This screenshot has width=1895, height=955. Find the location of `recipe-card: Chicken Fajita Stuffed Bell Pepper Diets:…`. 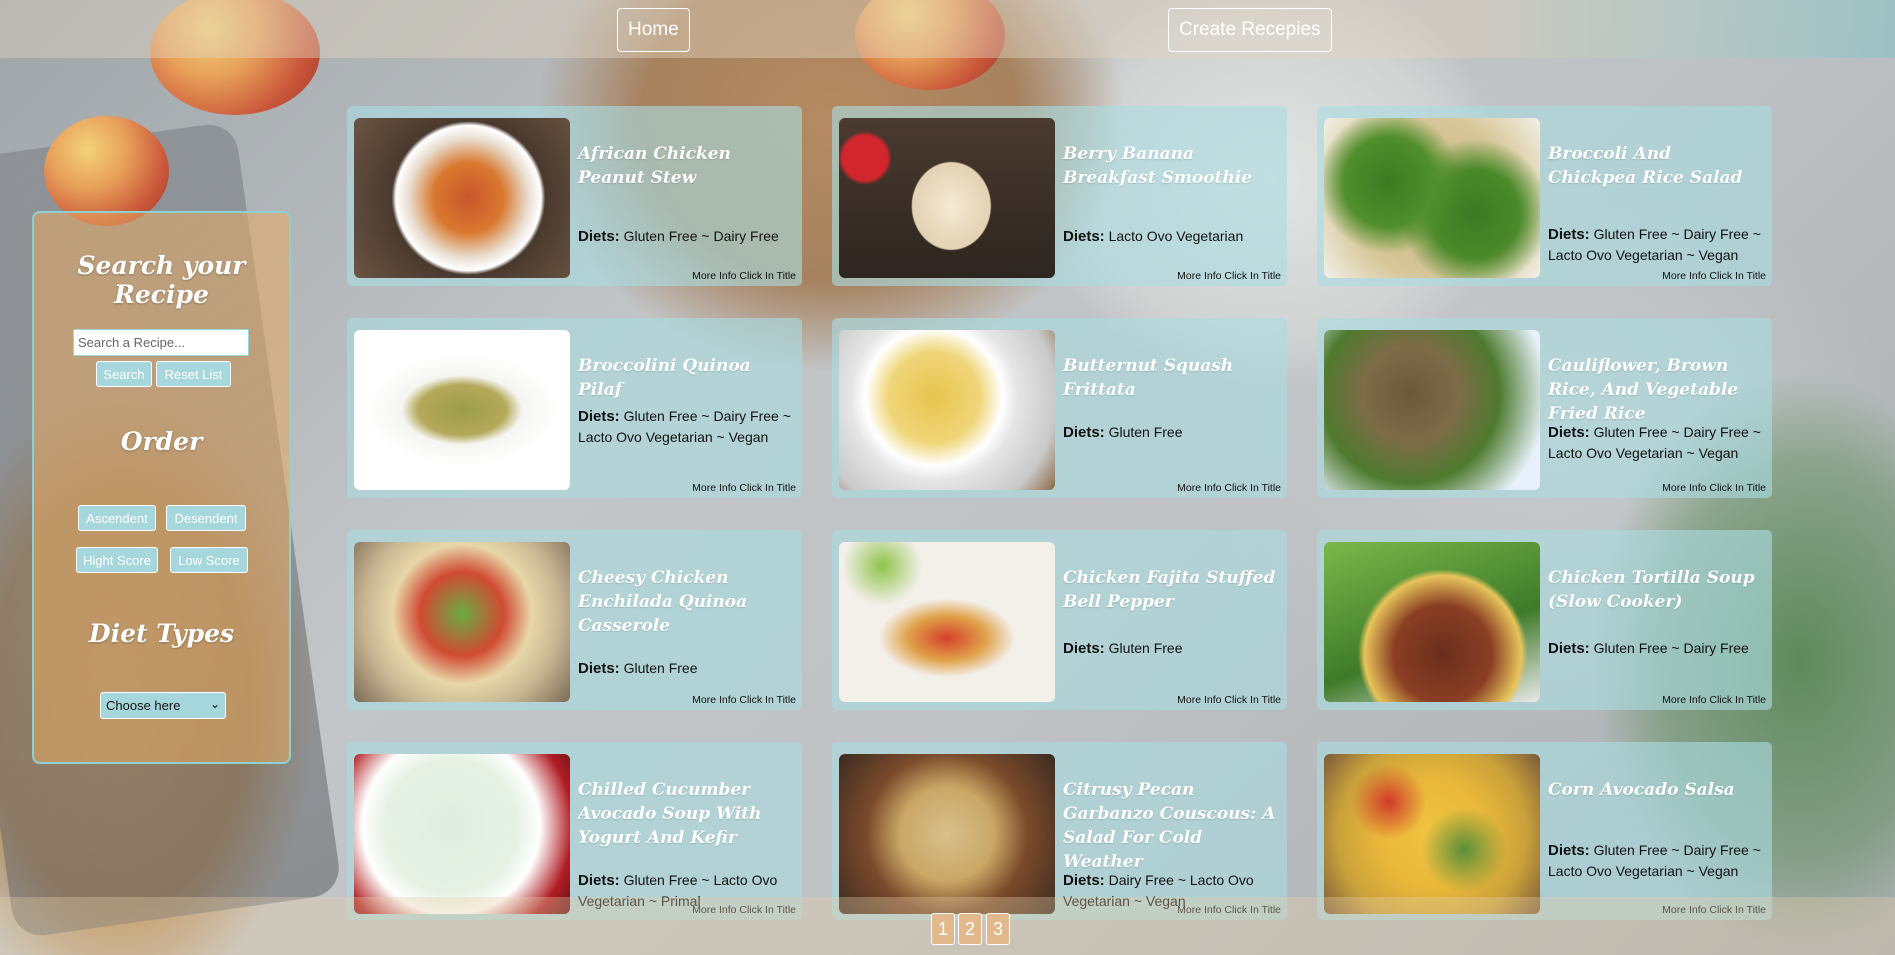

recipe-card: Chicken Fajita Stuffed Bell Pepper Diets:… is located at coordinates (1059, 620).